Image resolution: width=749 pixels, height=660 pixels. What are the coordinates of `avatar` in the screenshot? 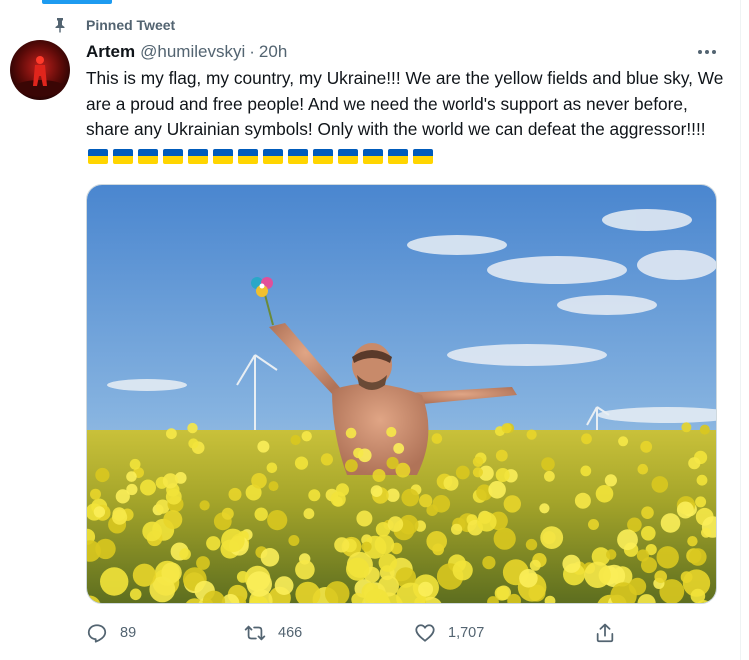 It's located at (40, 70).